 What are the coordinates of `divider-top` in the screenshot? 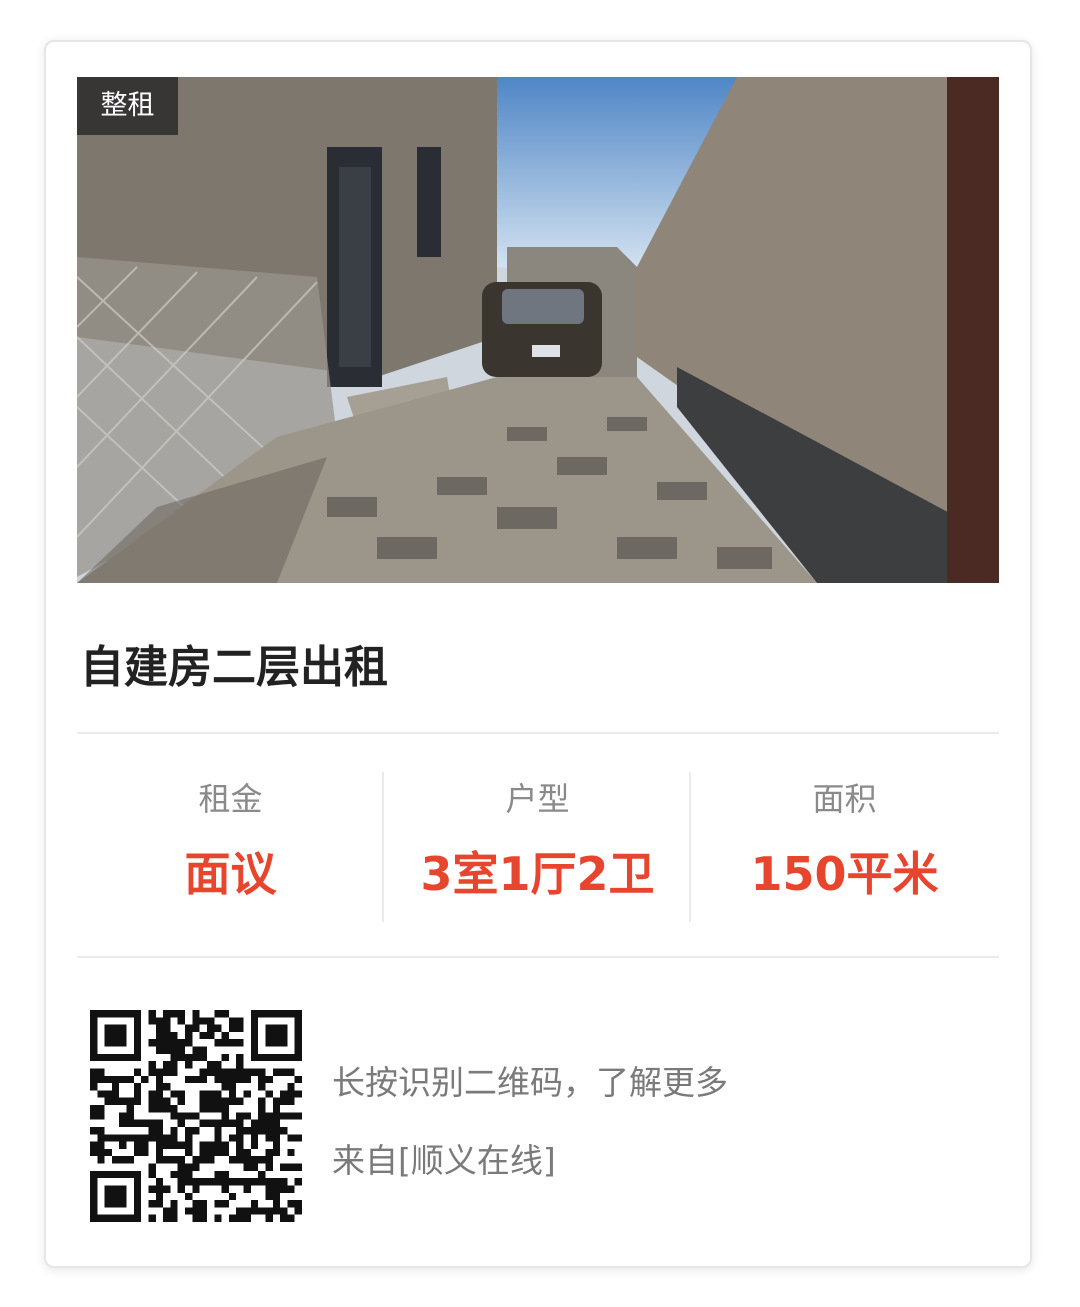 It's located at (538, 733).